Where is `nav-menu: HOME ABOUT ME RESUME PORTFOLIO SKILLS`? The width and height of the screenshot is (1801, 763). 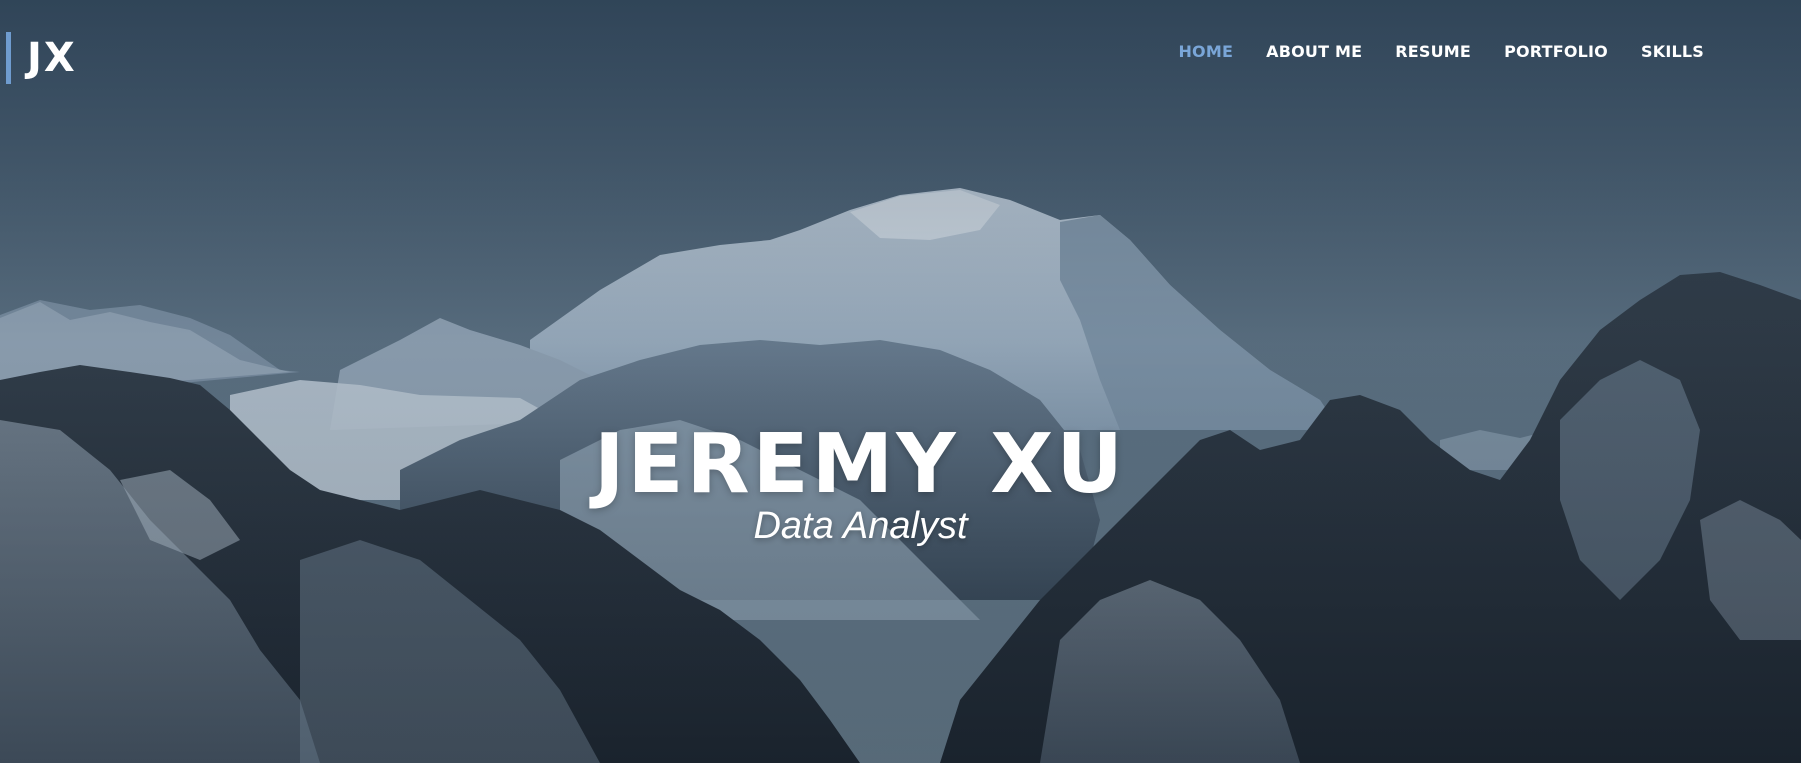 nav-menu: HOME ABOUT ME RESUME PORTFOLIO SKILLS is located at coordinates (1424, 52).